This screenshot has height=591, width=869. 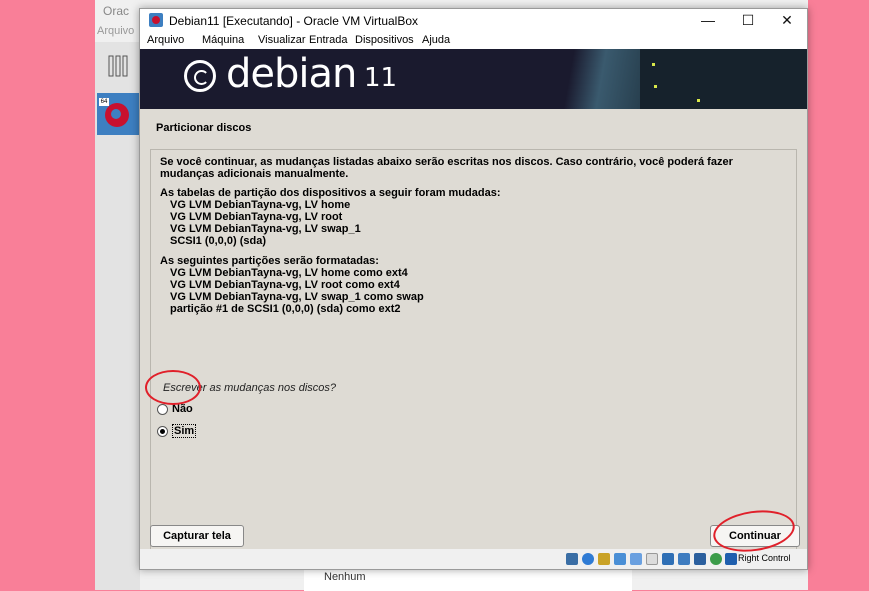 I want to click on changed-item: VG LVM DebianTayna-vg, LV home, so click(x=260, y=205).